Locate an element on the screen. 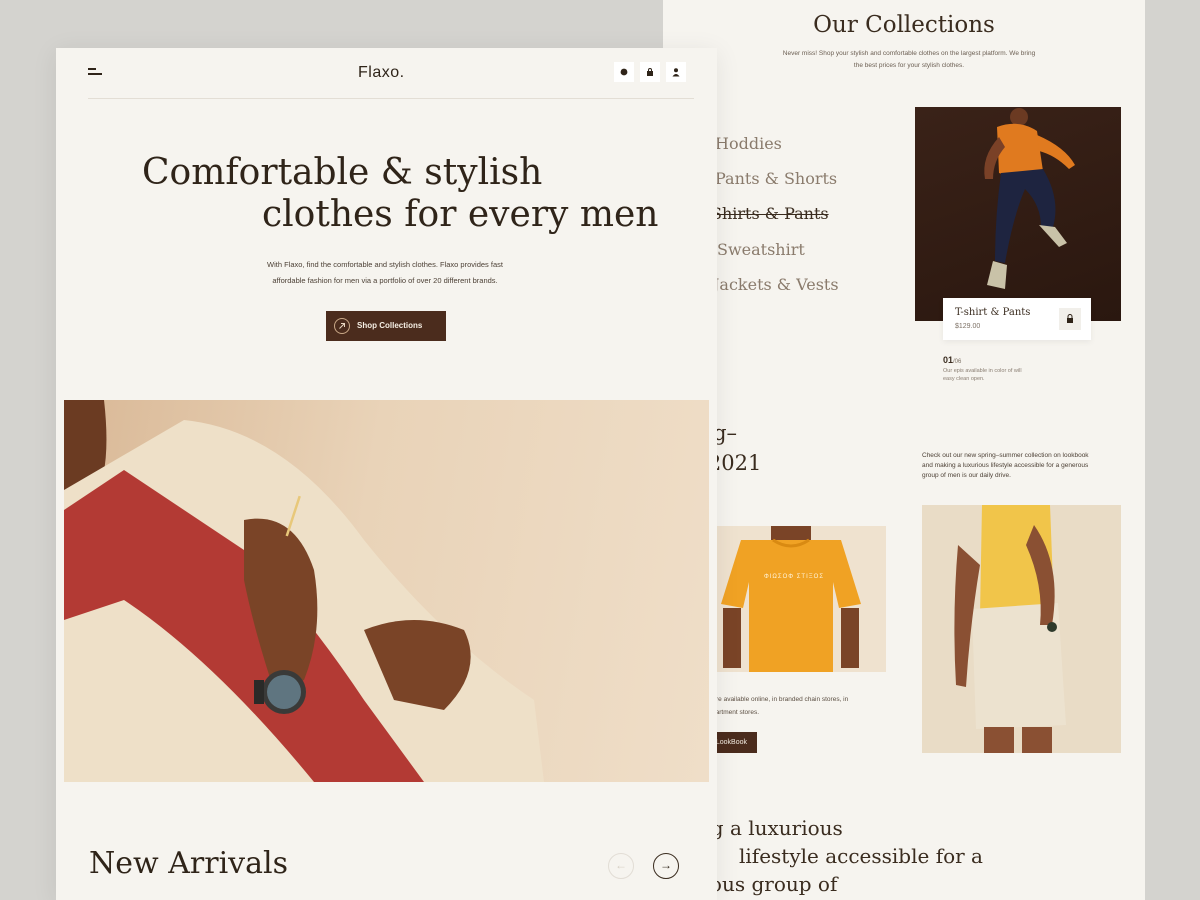  top-navbar: Flaxo. is located at coordinates (391, 73).